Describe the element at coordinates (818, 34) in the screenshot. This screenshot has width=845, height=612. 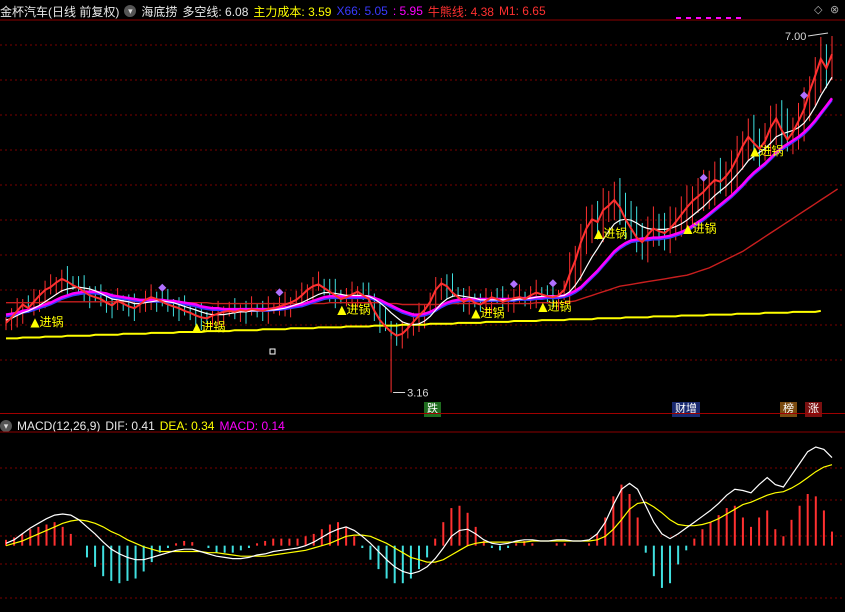
I see `high-arrow` at that location.